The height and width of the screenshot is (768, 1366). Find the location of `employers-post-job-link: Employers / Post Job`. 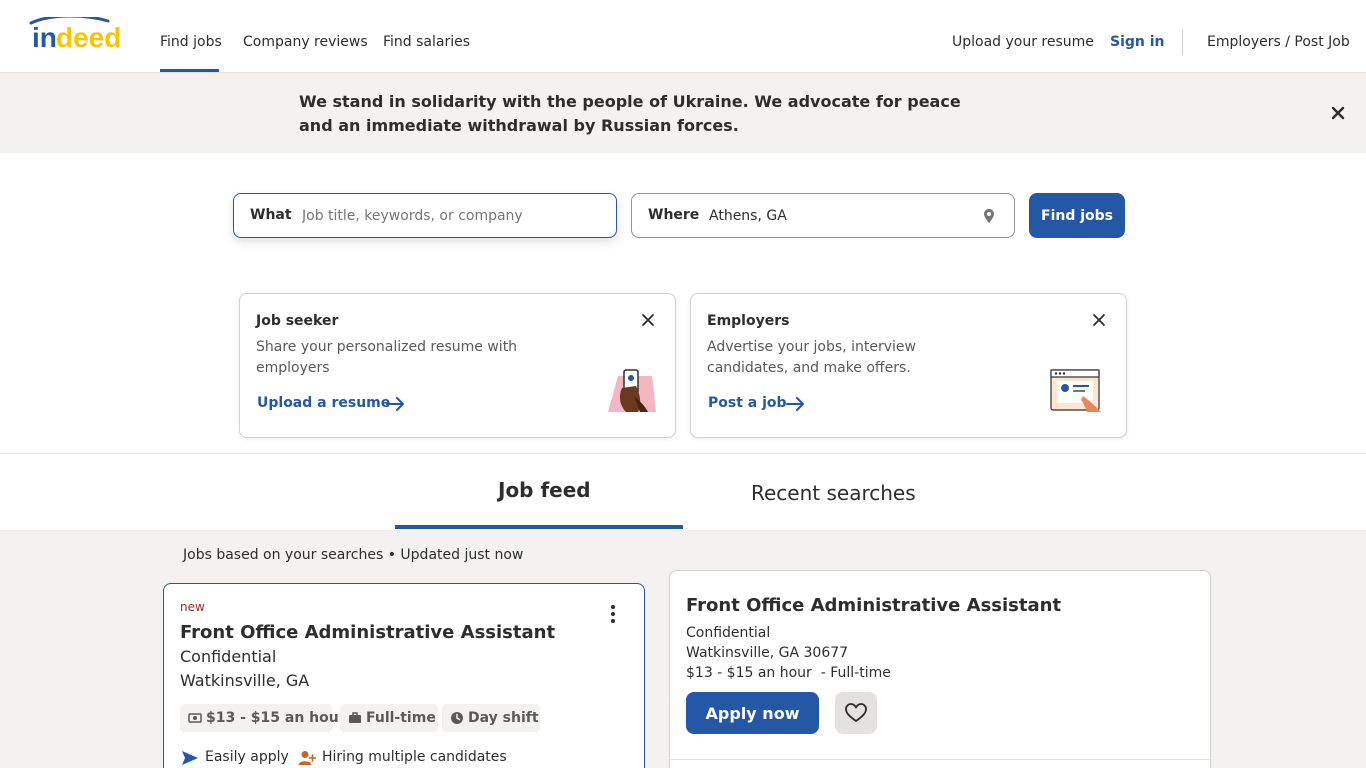

employers-post-job-link: Employers / Post Job is located at coordinates (1278, 42).